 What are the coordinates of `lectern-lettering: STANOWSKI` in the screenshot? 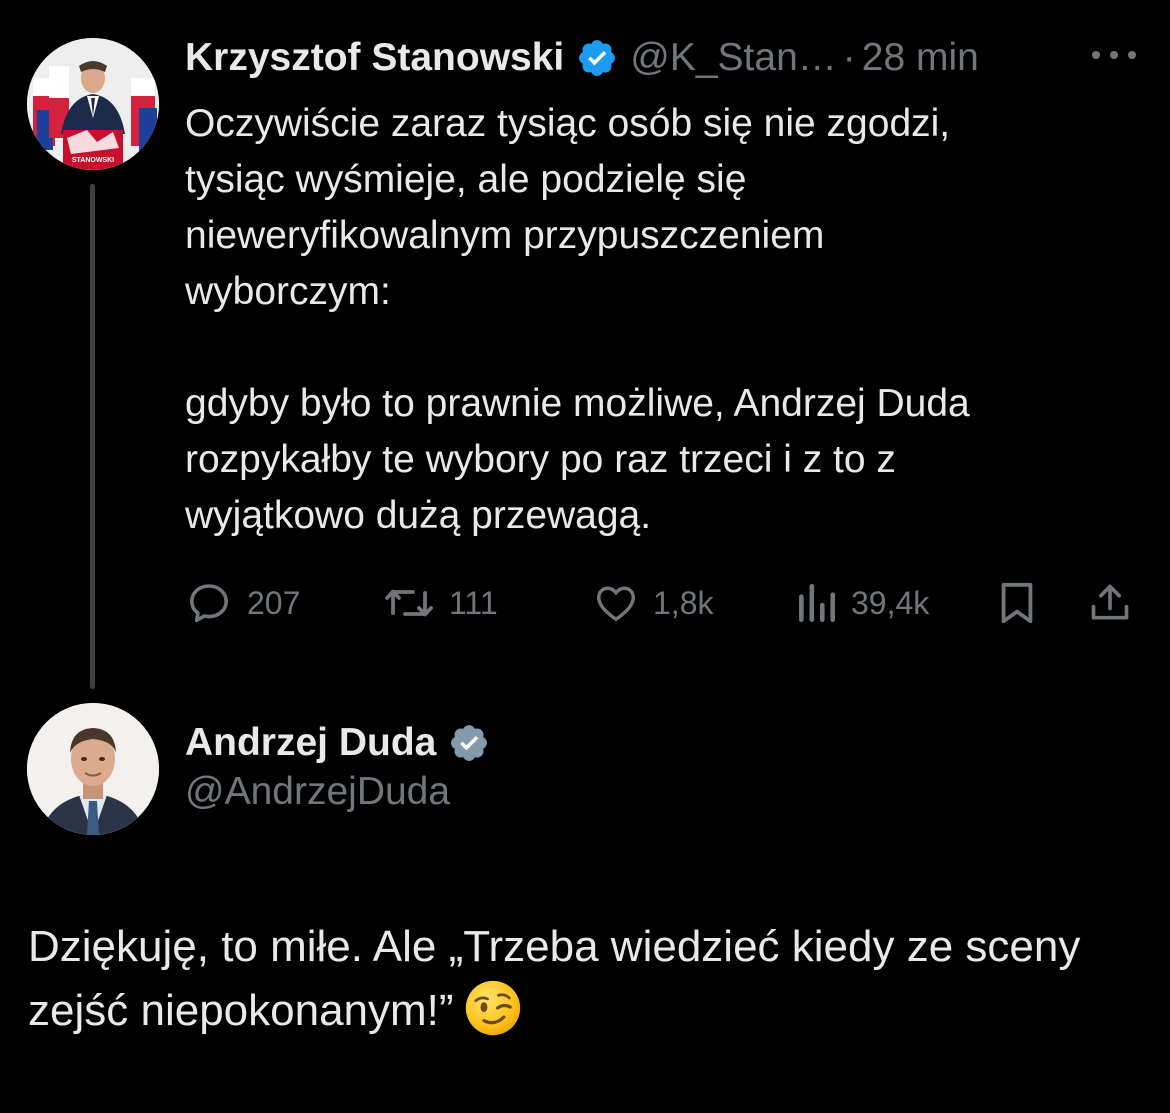 It's located at (93, 160).